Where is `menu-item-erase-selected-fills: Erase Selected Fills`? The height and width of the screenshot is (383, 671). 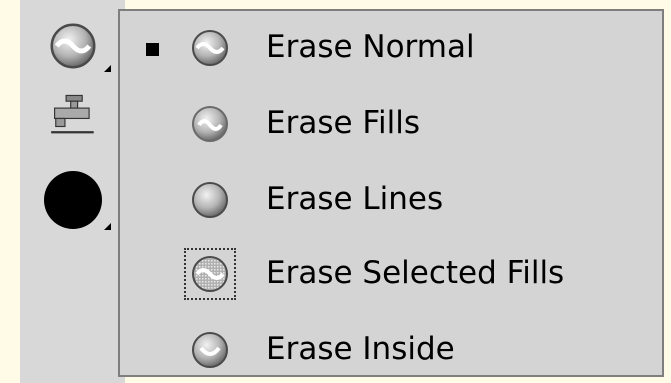
menu-item-erase-selected-fills: Erase Selected Fills is located at coordinates (391, 273).